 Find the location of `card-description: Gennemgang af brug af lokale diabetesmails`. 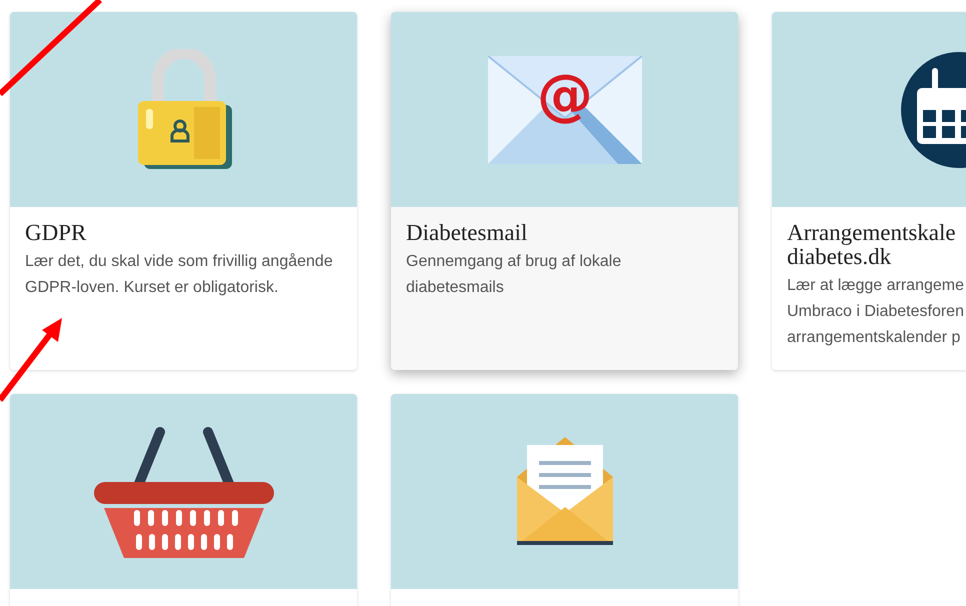

card-description: Gennemgang af brug af lokale diabetesmails is located at coordinates (514, 275).